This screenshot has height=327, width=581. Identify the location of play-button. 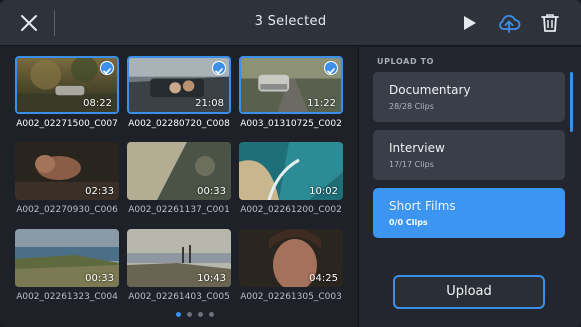
(469, 23).